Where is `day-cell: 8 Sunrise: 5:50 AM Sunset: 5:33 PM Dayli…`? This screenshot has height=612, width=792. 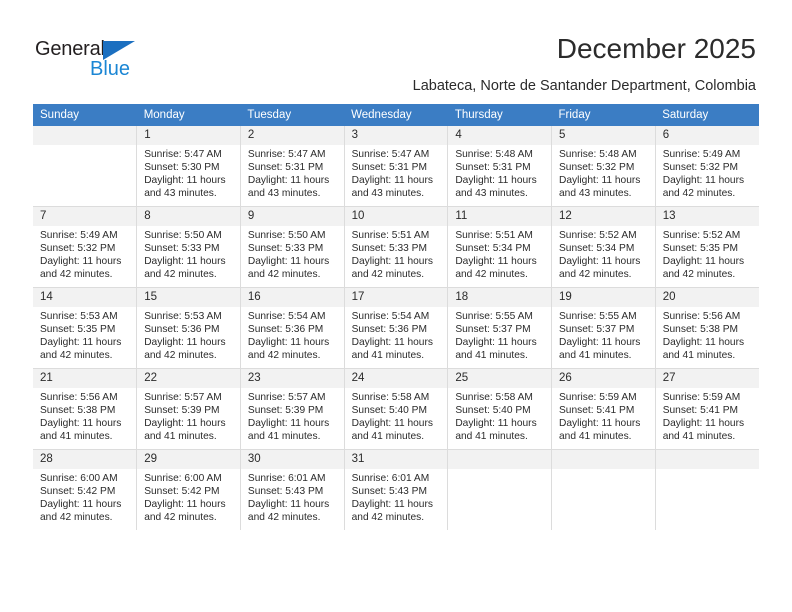
day-cell: 8 Sunrise: 5:50 AM Sunset: 5:33 PM Dayli… is located at coordinates (188, 247).